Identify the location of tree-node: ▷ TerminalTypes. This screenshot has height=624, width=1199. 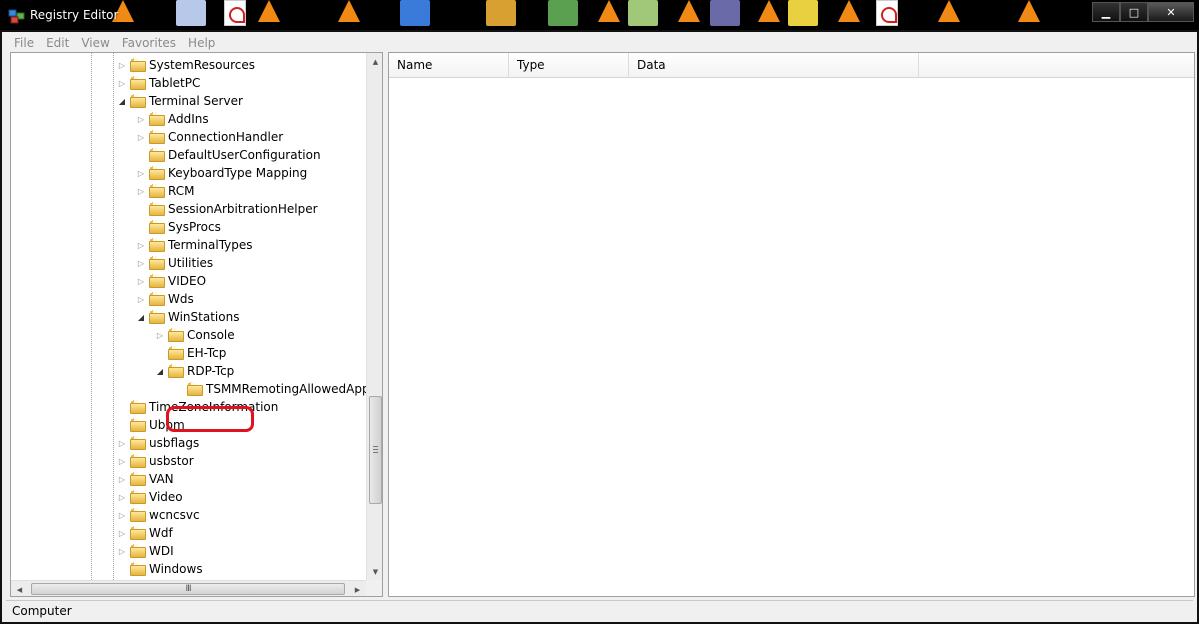
(194, 245).